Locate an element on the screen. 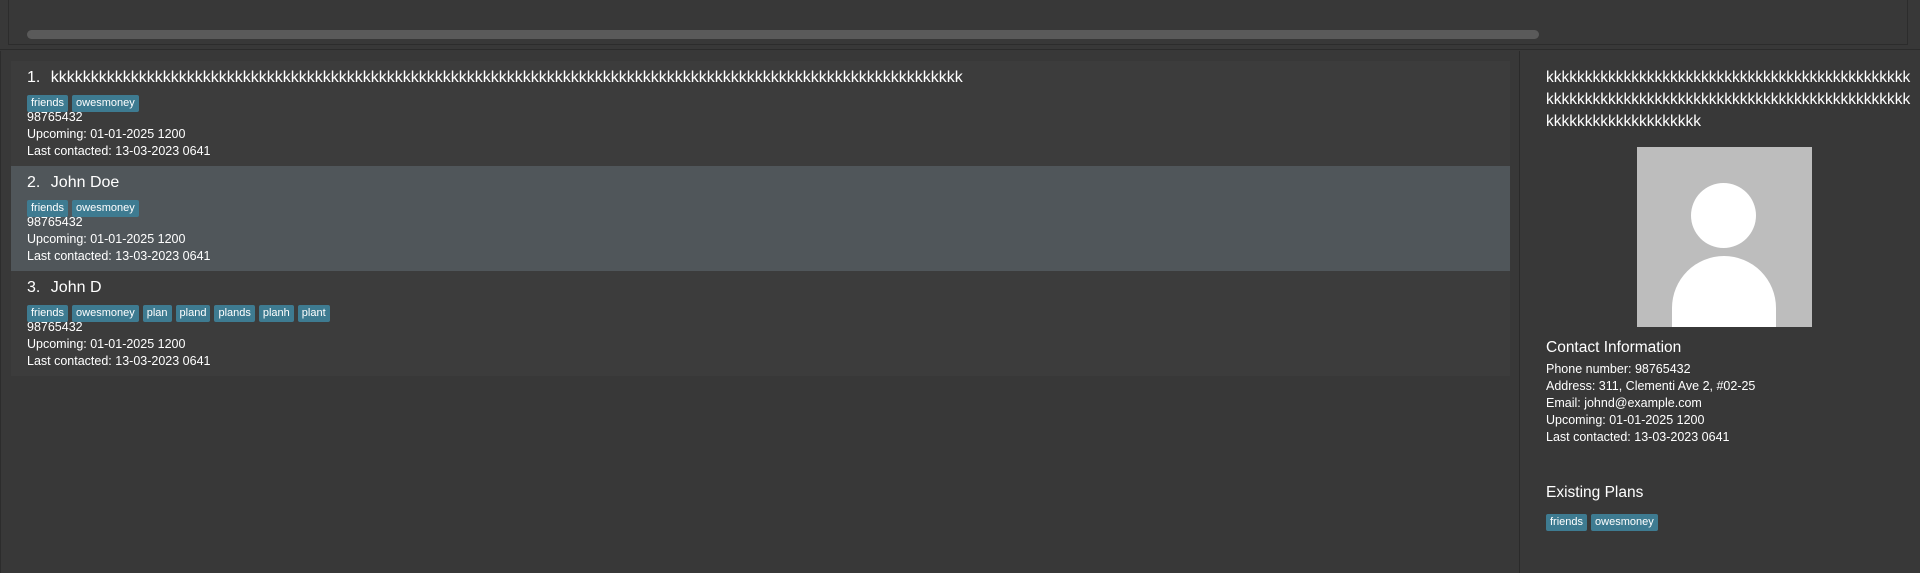  person-name: John D is located at coordinates (76, 287).